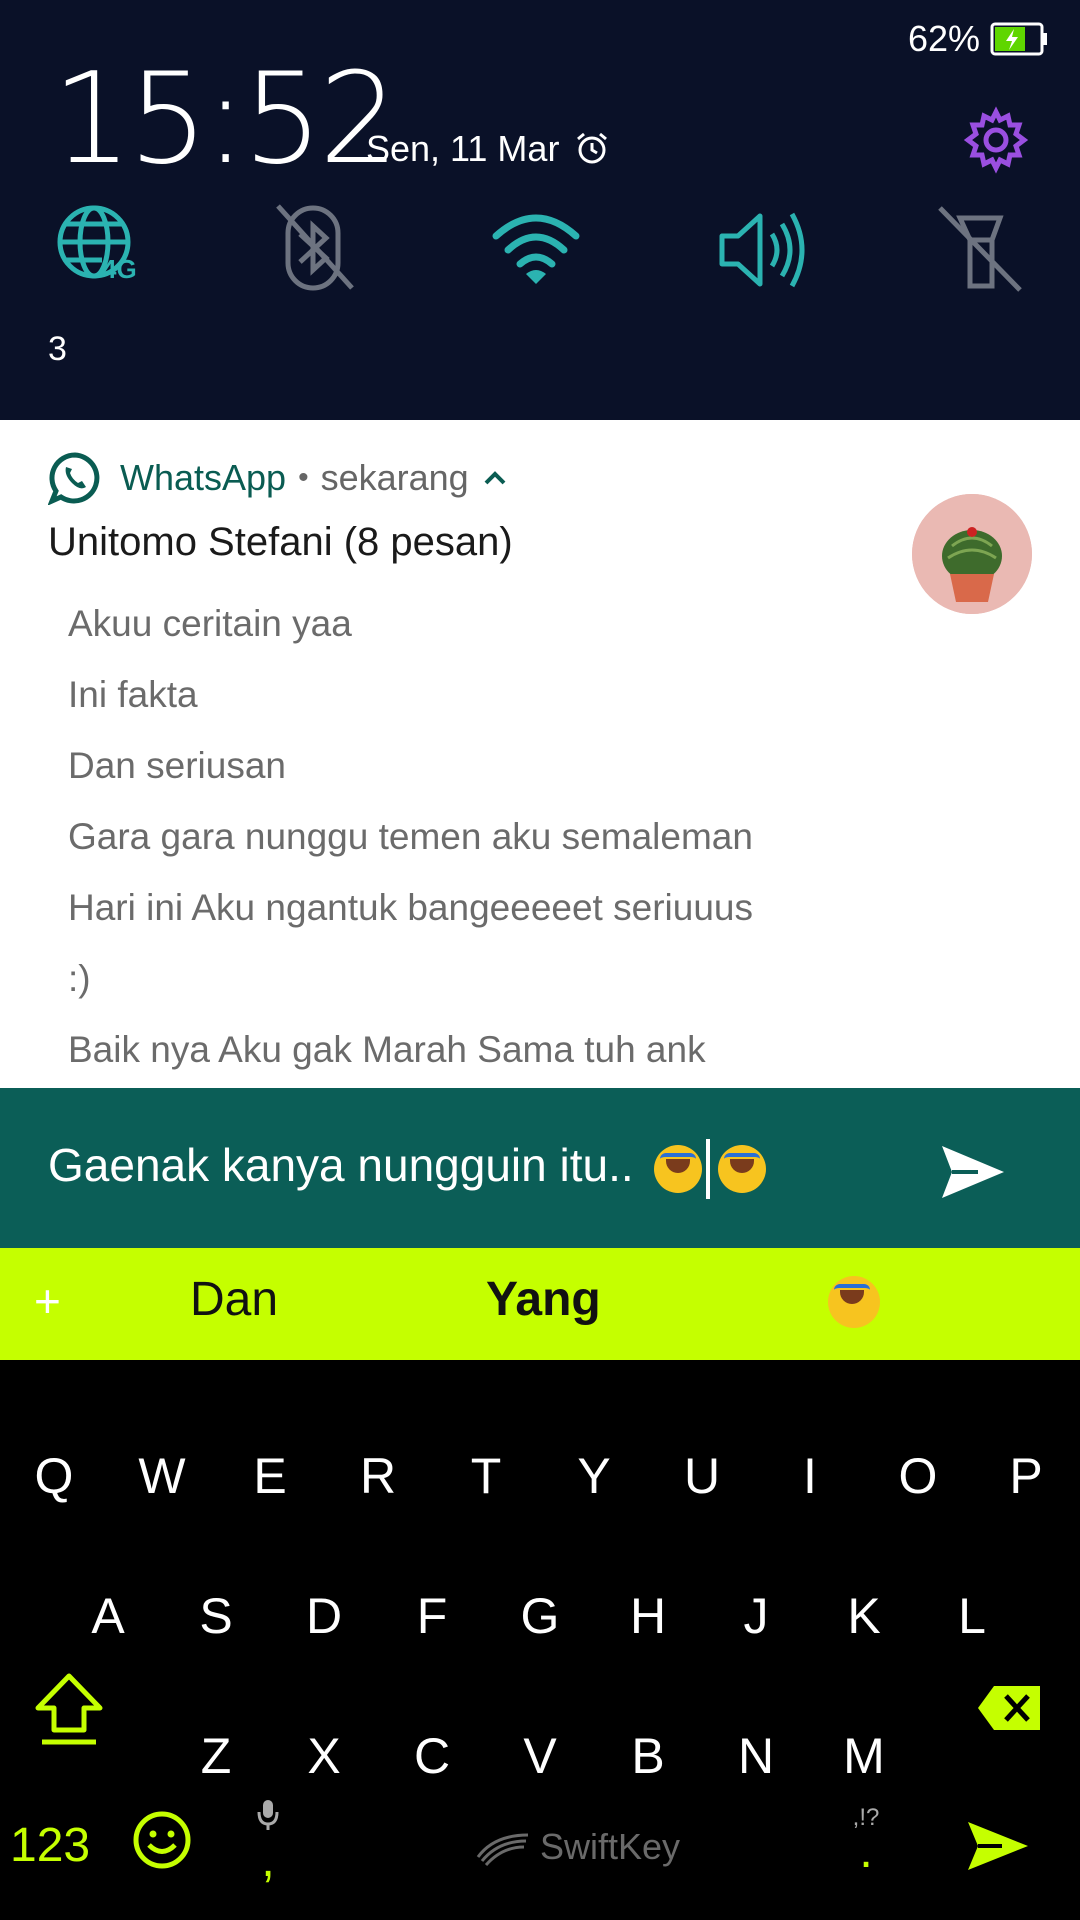 This screenshot has height=1920, width=1080. Describe the element at coordinates (648, 1616) in the screenshot. I see `key-h: H` at that location.